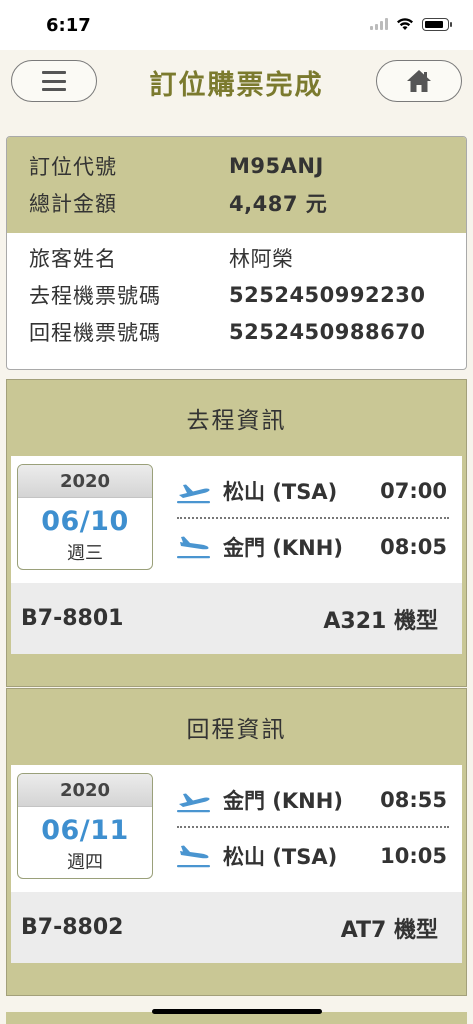 The image size is (473, 1024). Describe the element at coordinates (413, 491) in the screenshot. I see `outbound-dep-time: 07:00` at that location.